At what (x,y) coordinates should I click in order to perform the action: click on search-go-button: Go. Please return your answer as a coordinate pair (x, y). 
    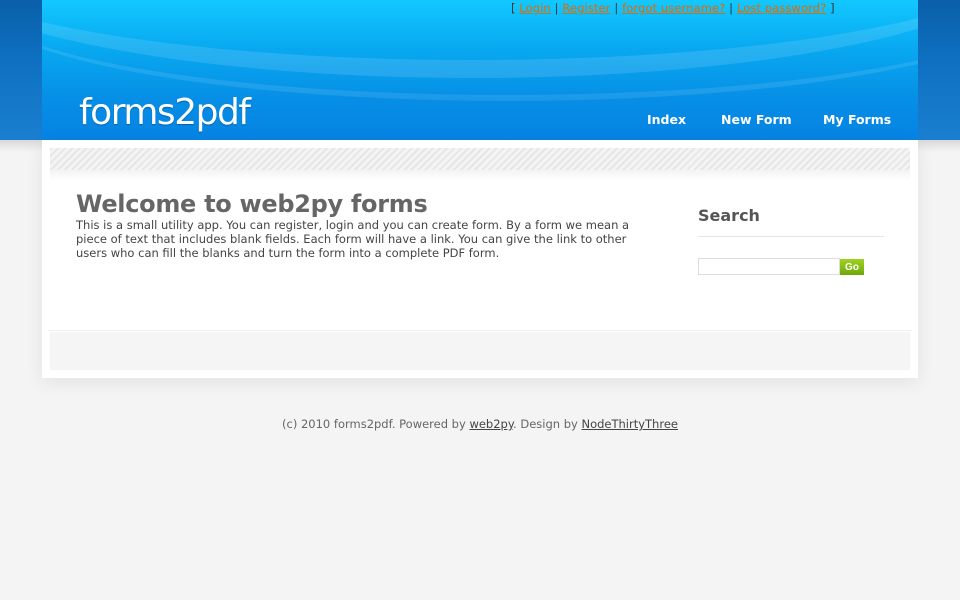
    Looking at the image, I should click on (852, 267).